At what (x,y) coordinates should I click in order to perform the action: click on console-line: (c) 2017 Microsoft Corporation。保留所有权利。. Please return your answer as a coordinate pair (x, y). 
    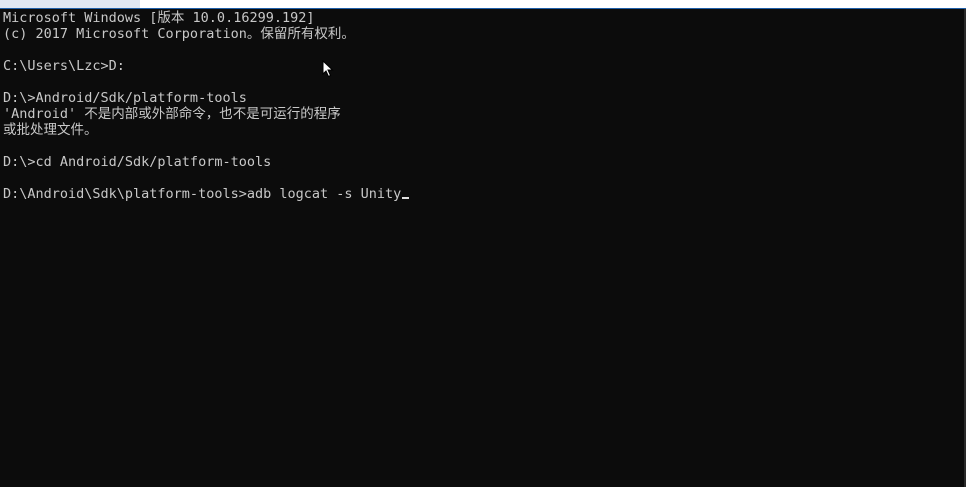
    Looking at the image, I should click on (179, 34).